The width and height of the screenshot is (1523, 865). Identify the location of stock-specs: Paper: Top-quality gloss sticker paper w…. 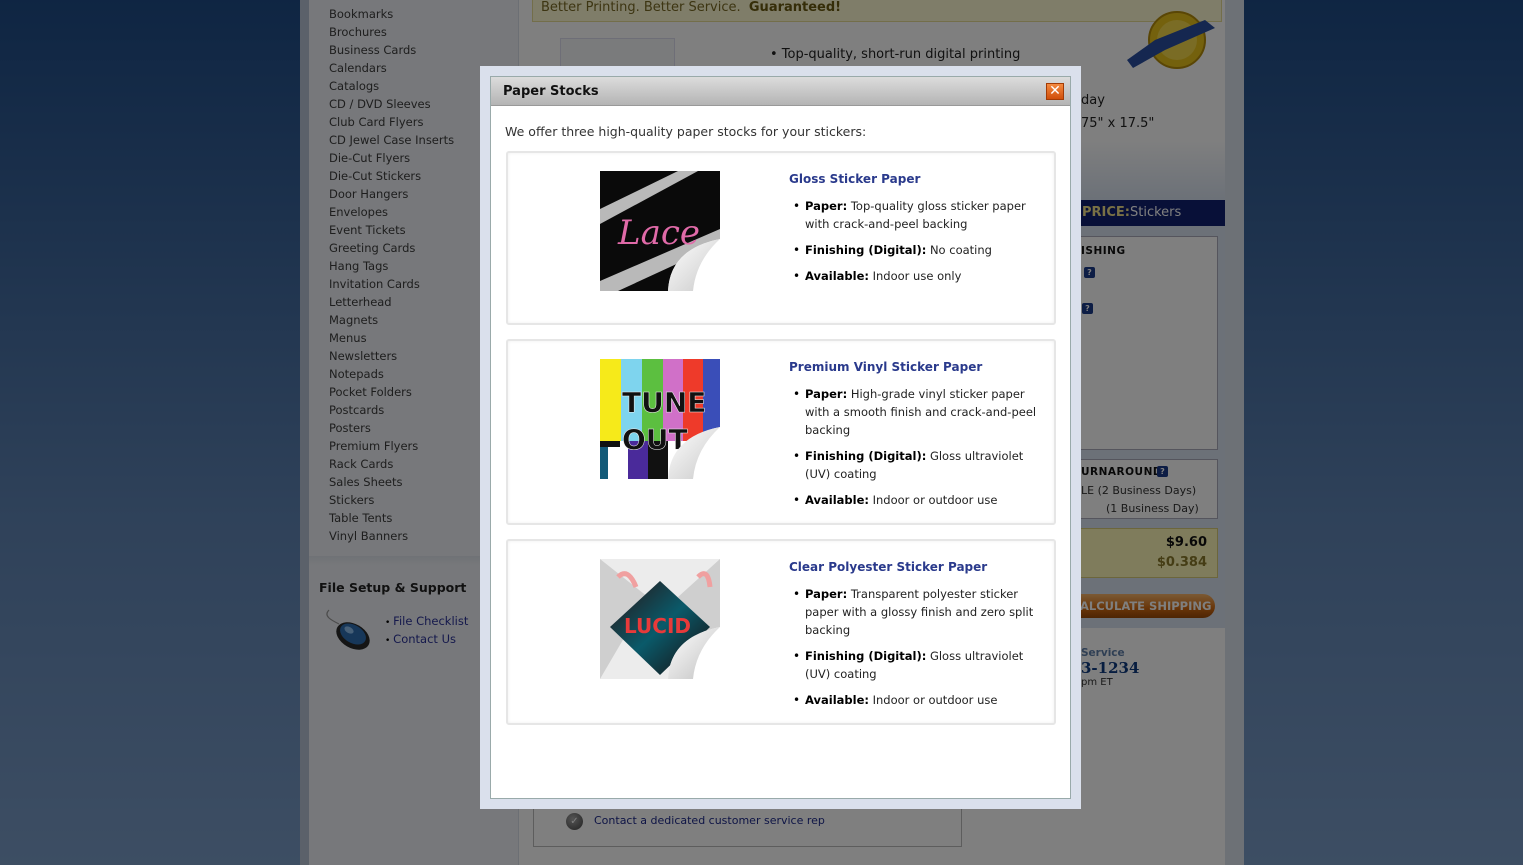
(915, 245).